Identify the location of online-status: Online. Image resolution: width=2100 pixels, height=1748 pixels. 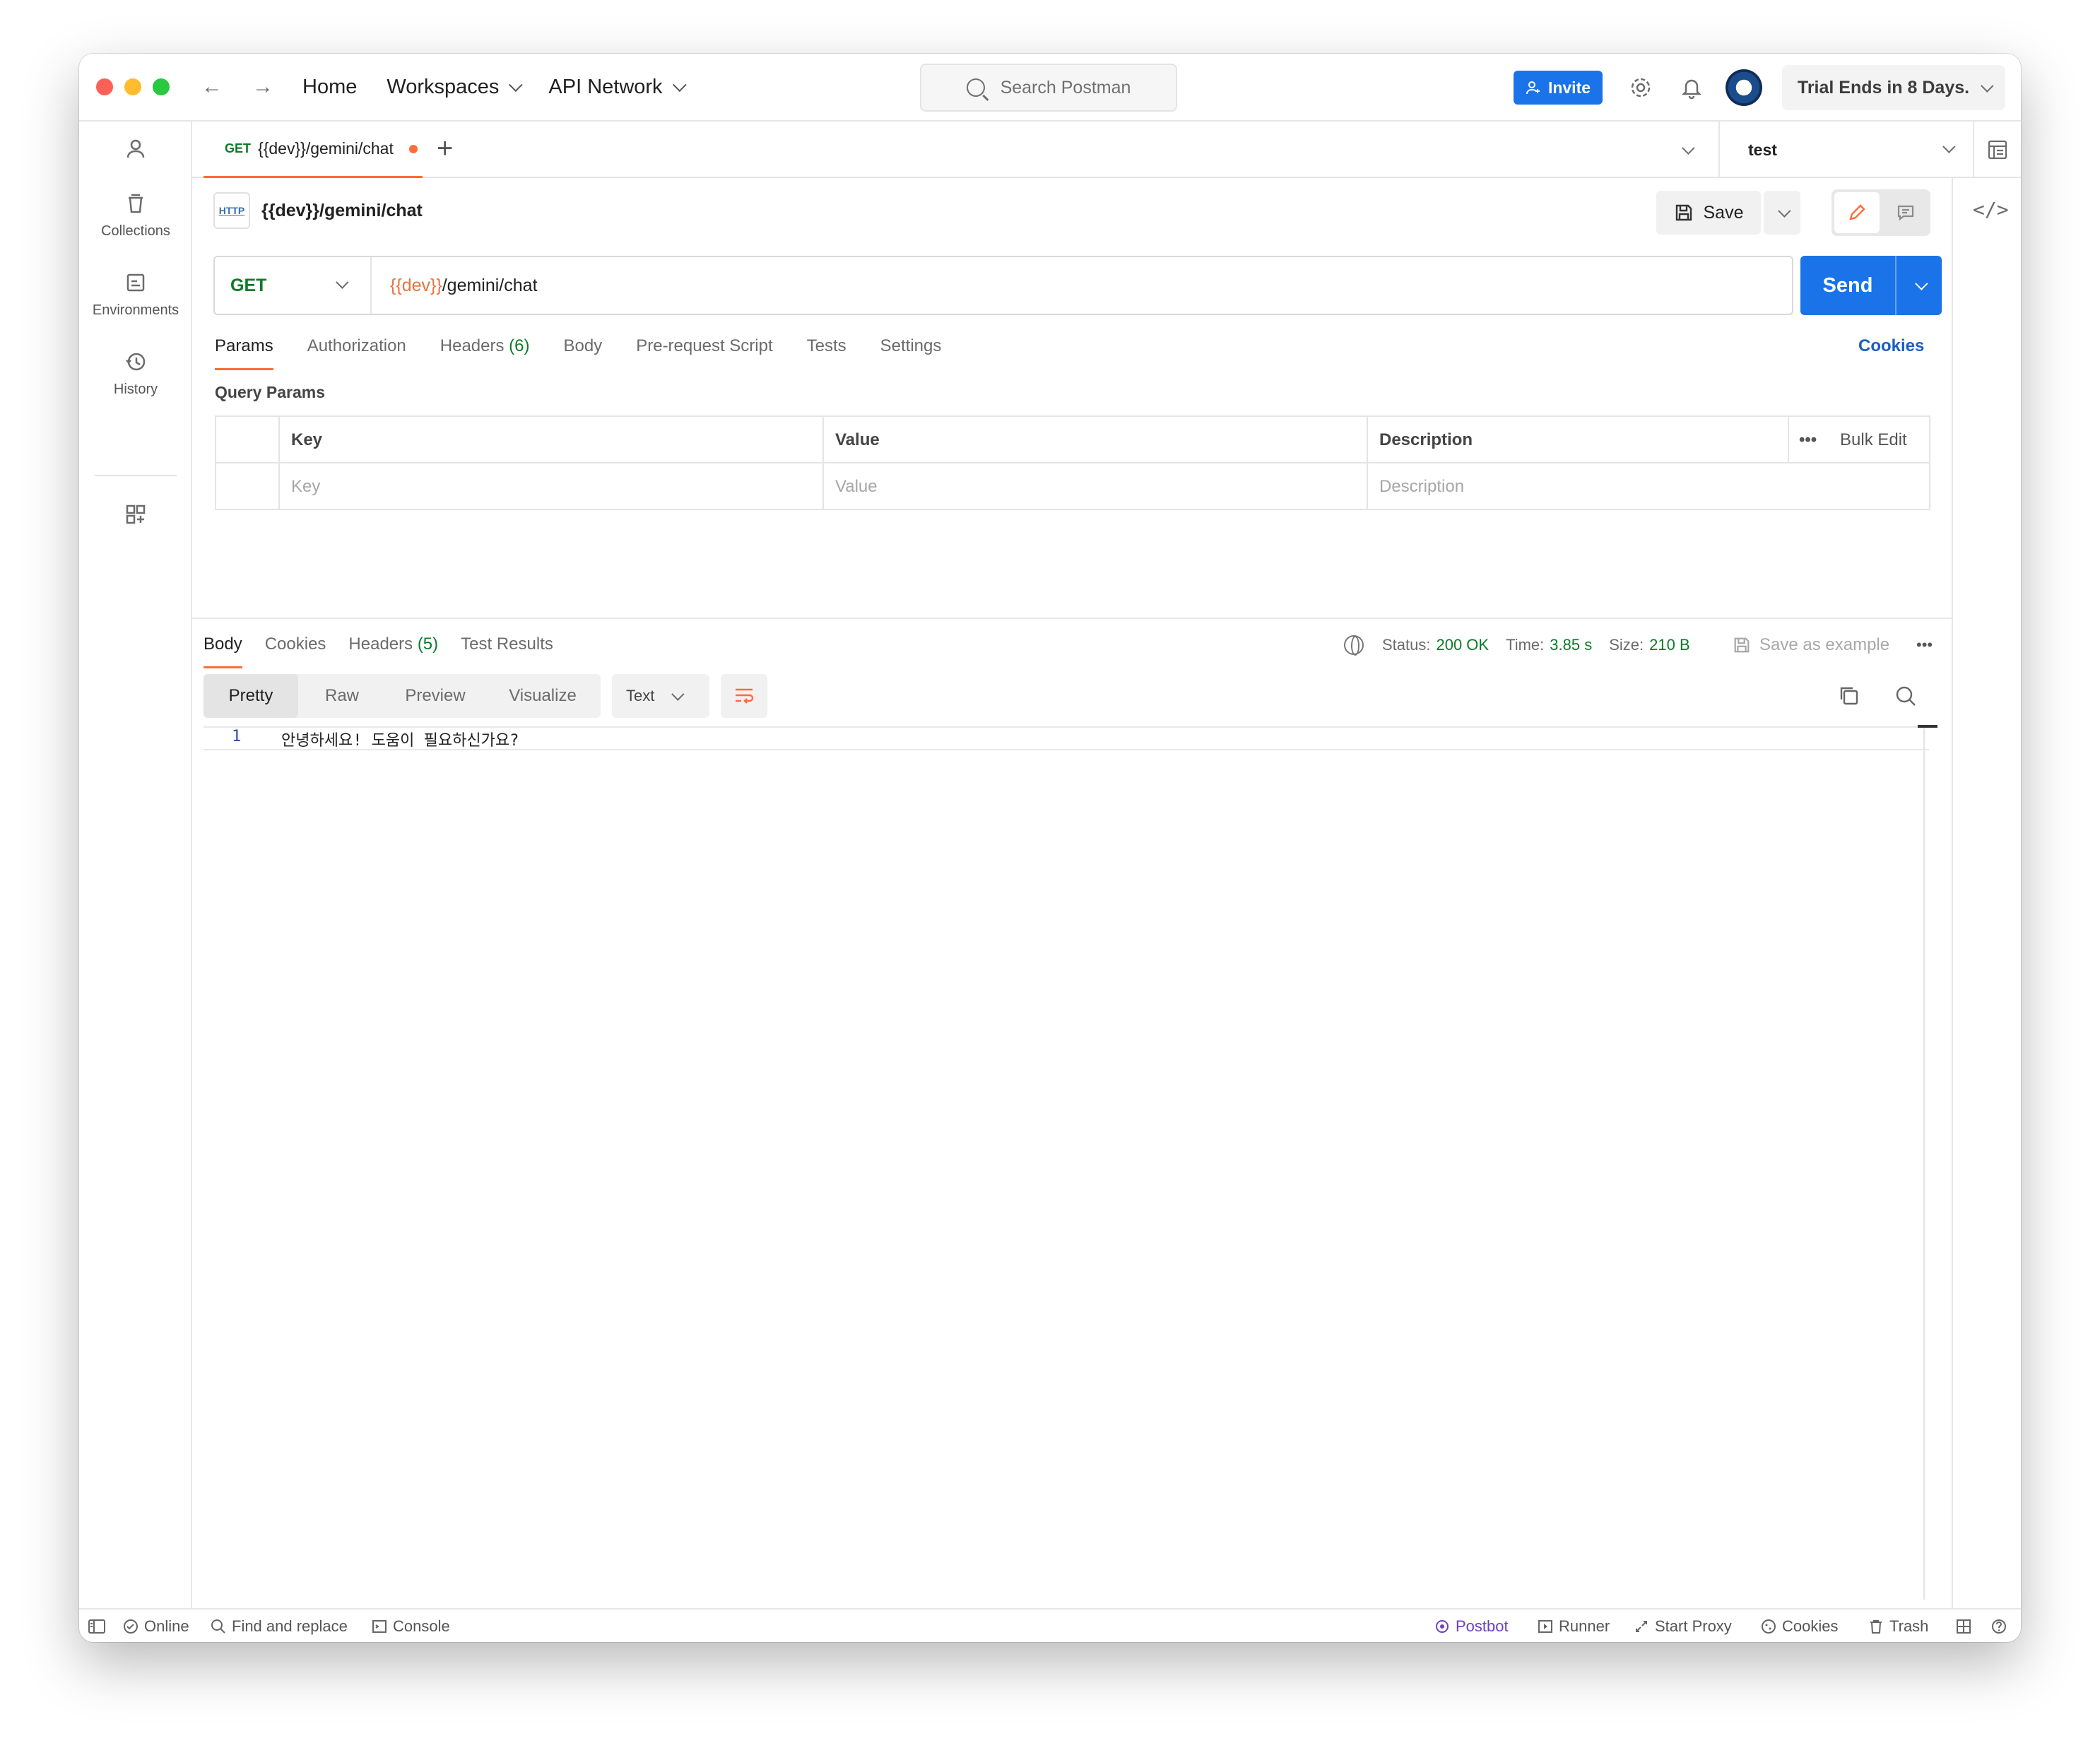
(156, 1626).